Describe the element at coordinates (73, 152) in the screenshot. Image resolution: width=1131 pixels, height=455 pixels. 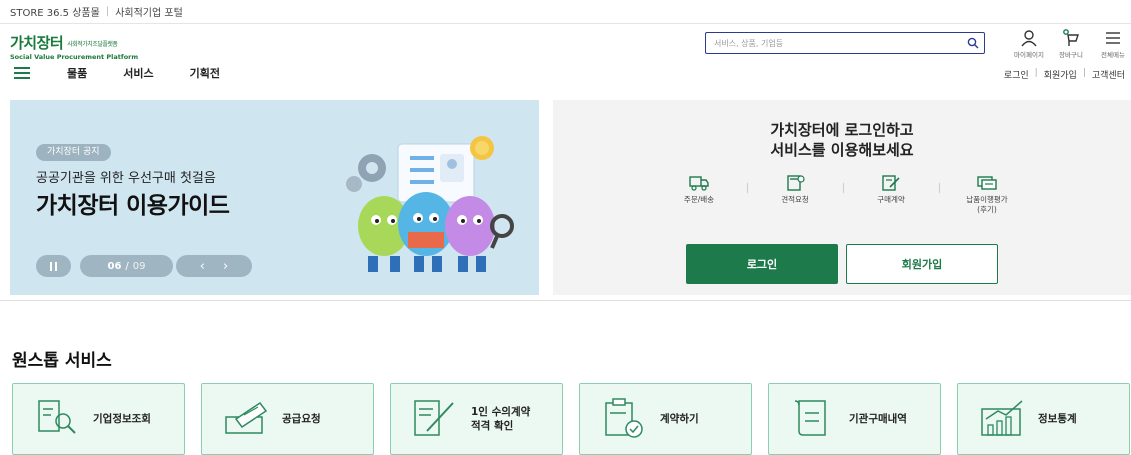
I see `notice-tag: 가치장터 공지` at that location.